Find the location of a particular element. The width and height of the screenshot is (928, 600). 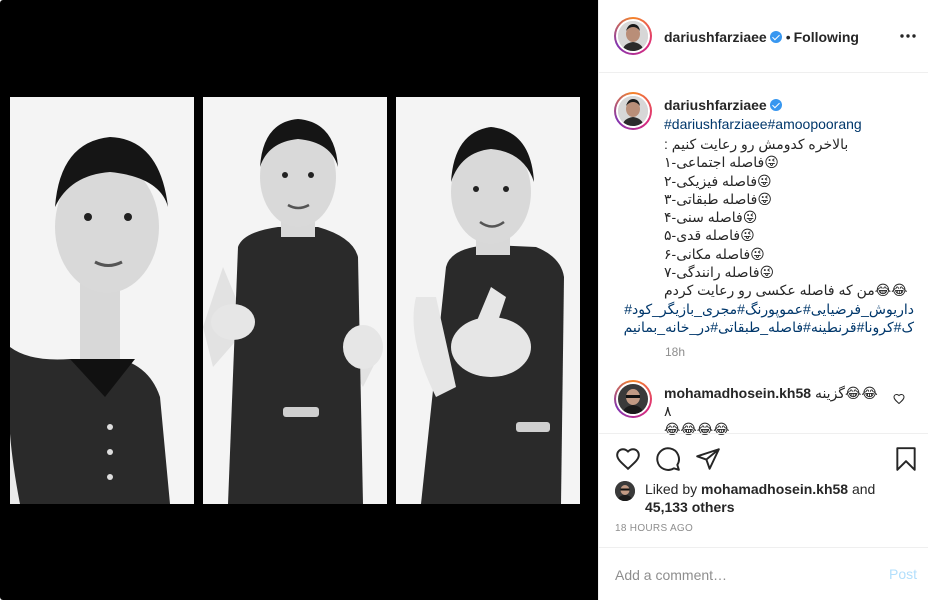

caption-line: بالاخره کدومش رو رعایت کنیم : is located at coordinates (756, 144).